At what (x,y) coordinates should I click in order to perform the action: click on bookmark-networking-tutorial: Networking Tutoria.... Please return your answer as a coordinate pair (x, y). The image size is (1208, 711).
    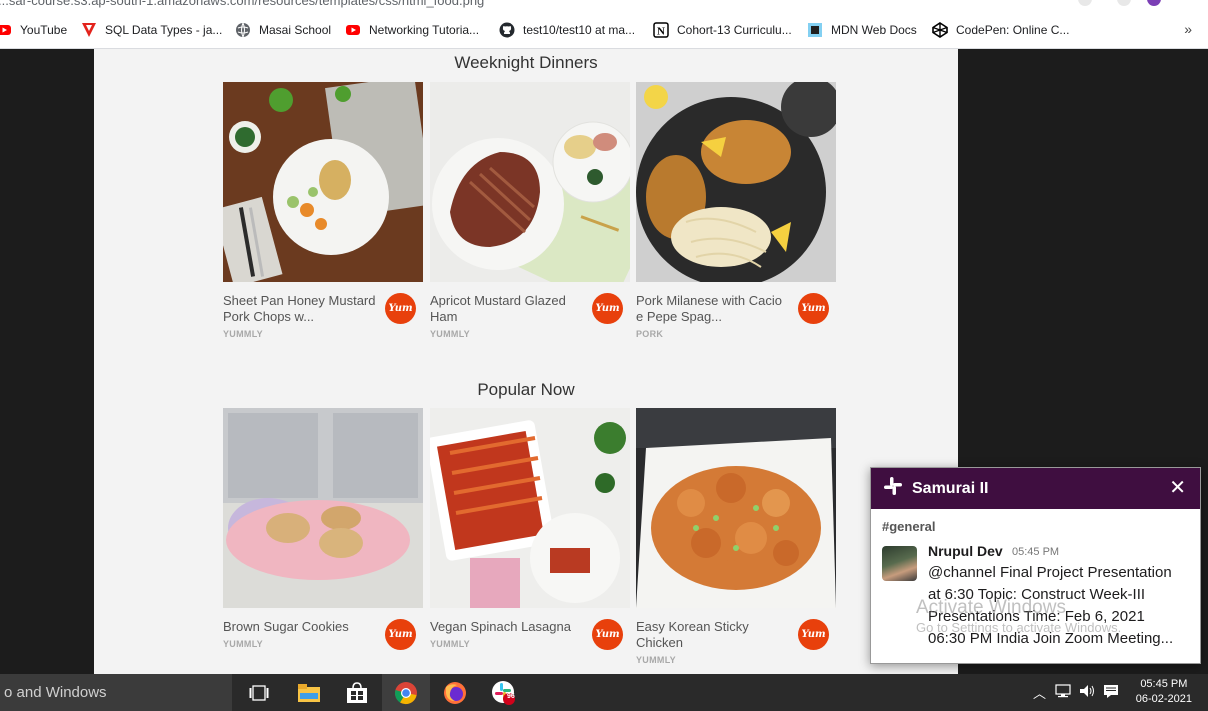
    Looking at the image, I should click on (412, 30).